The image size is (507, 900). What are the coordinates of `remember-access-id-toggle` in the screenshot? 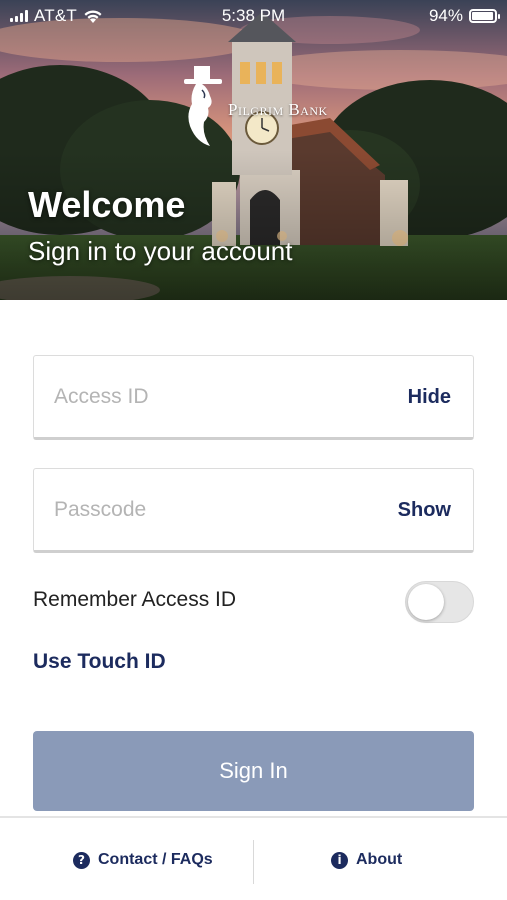 It's located at (439, 602).